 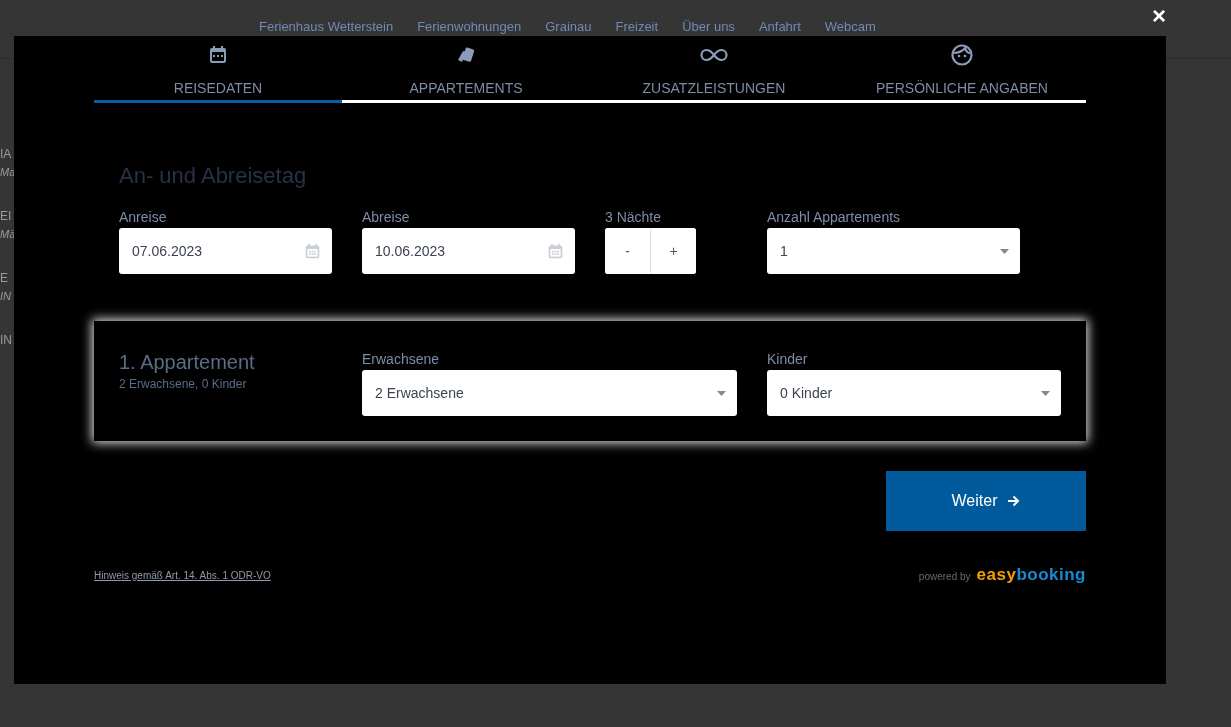 I want to click on face-icon, so click(x=962, y=55).